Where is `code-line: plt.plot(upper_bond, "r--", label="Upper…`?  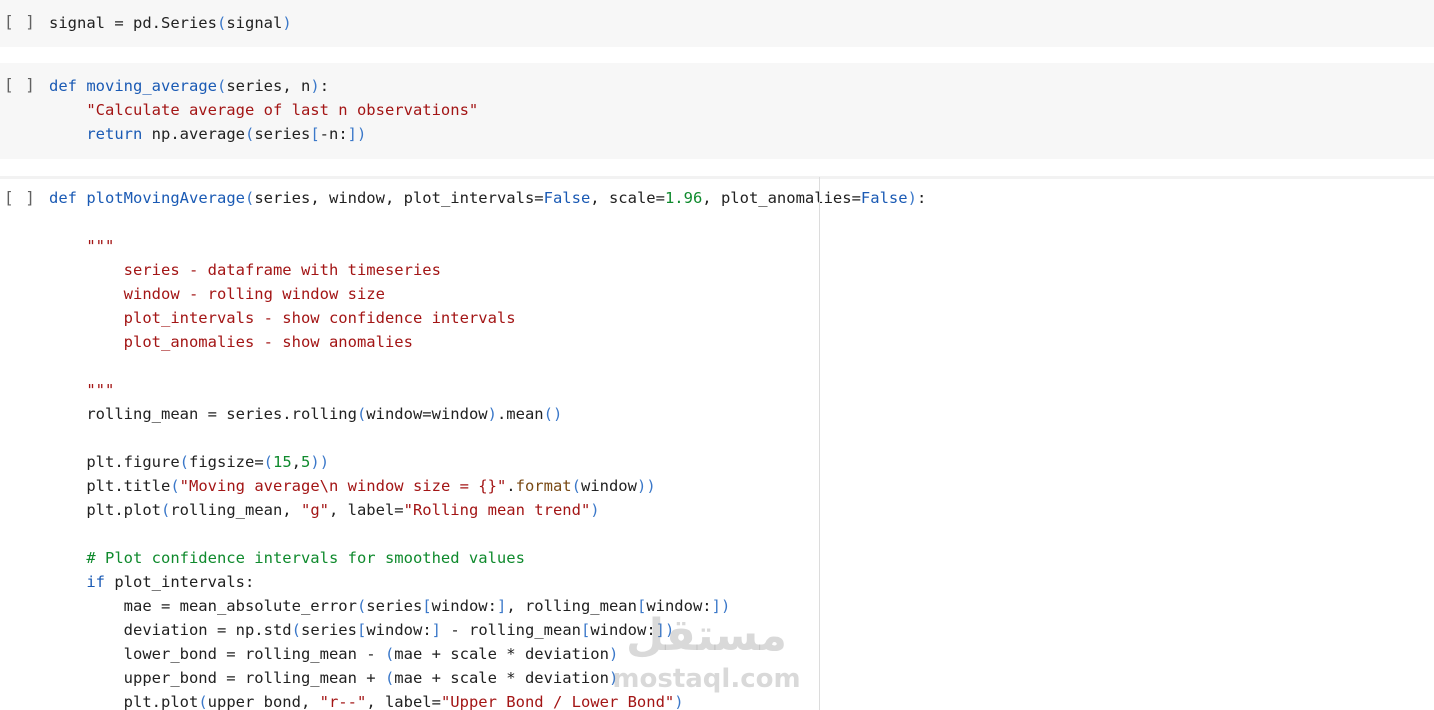 code-line: plt.plot(upper_bond, "r--", label="Upper… is located at coordinates (487, 700).